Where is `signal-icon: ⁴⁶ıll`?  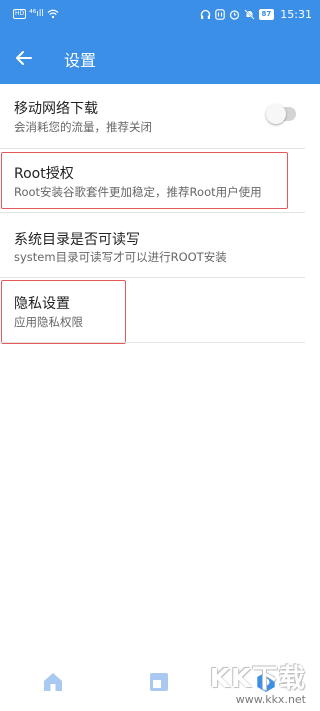
signal-icon: ⁴⁶ıll is located at coordinates (36, 14).